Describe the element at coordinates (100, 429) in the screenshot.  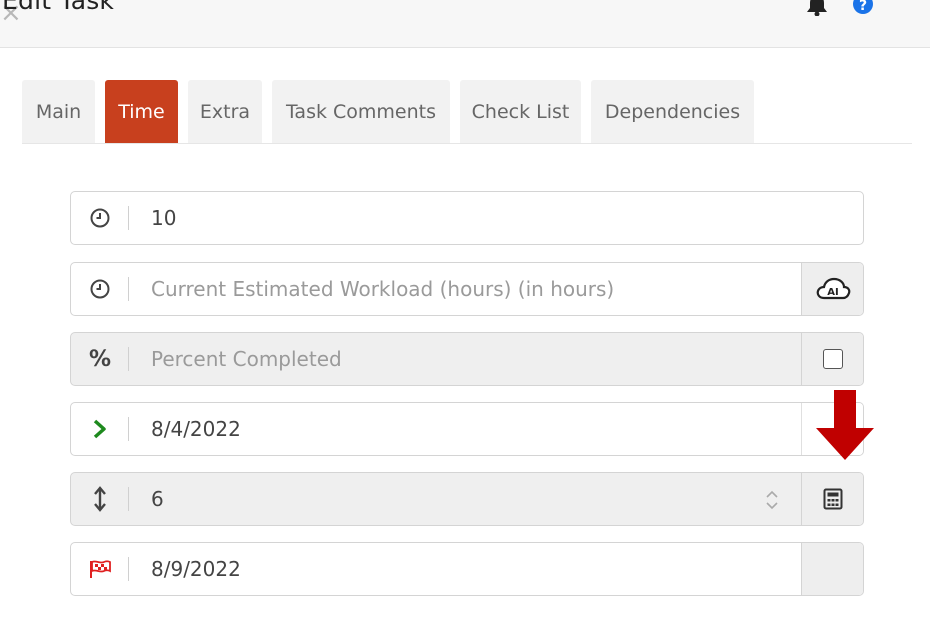
I see `chevron-right-icon` at that location.